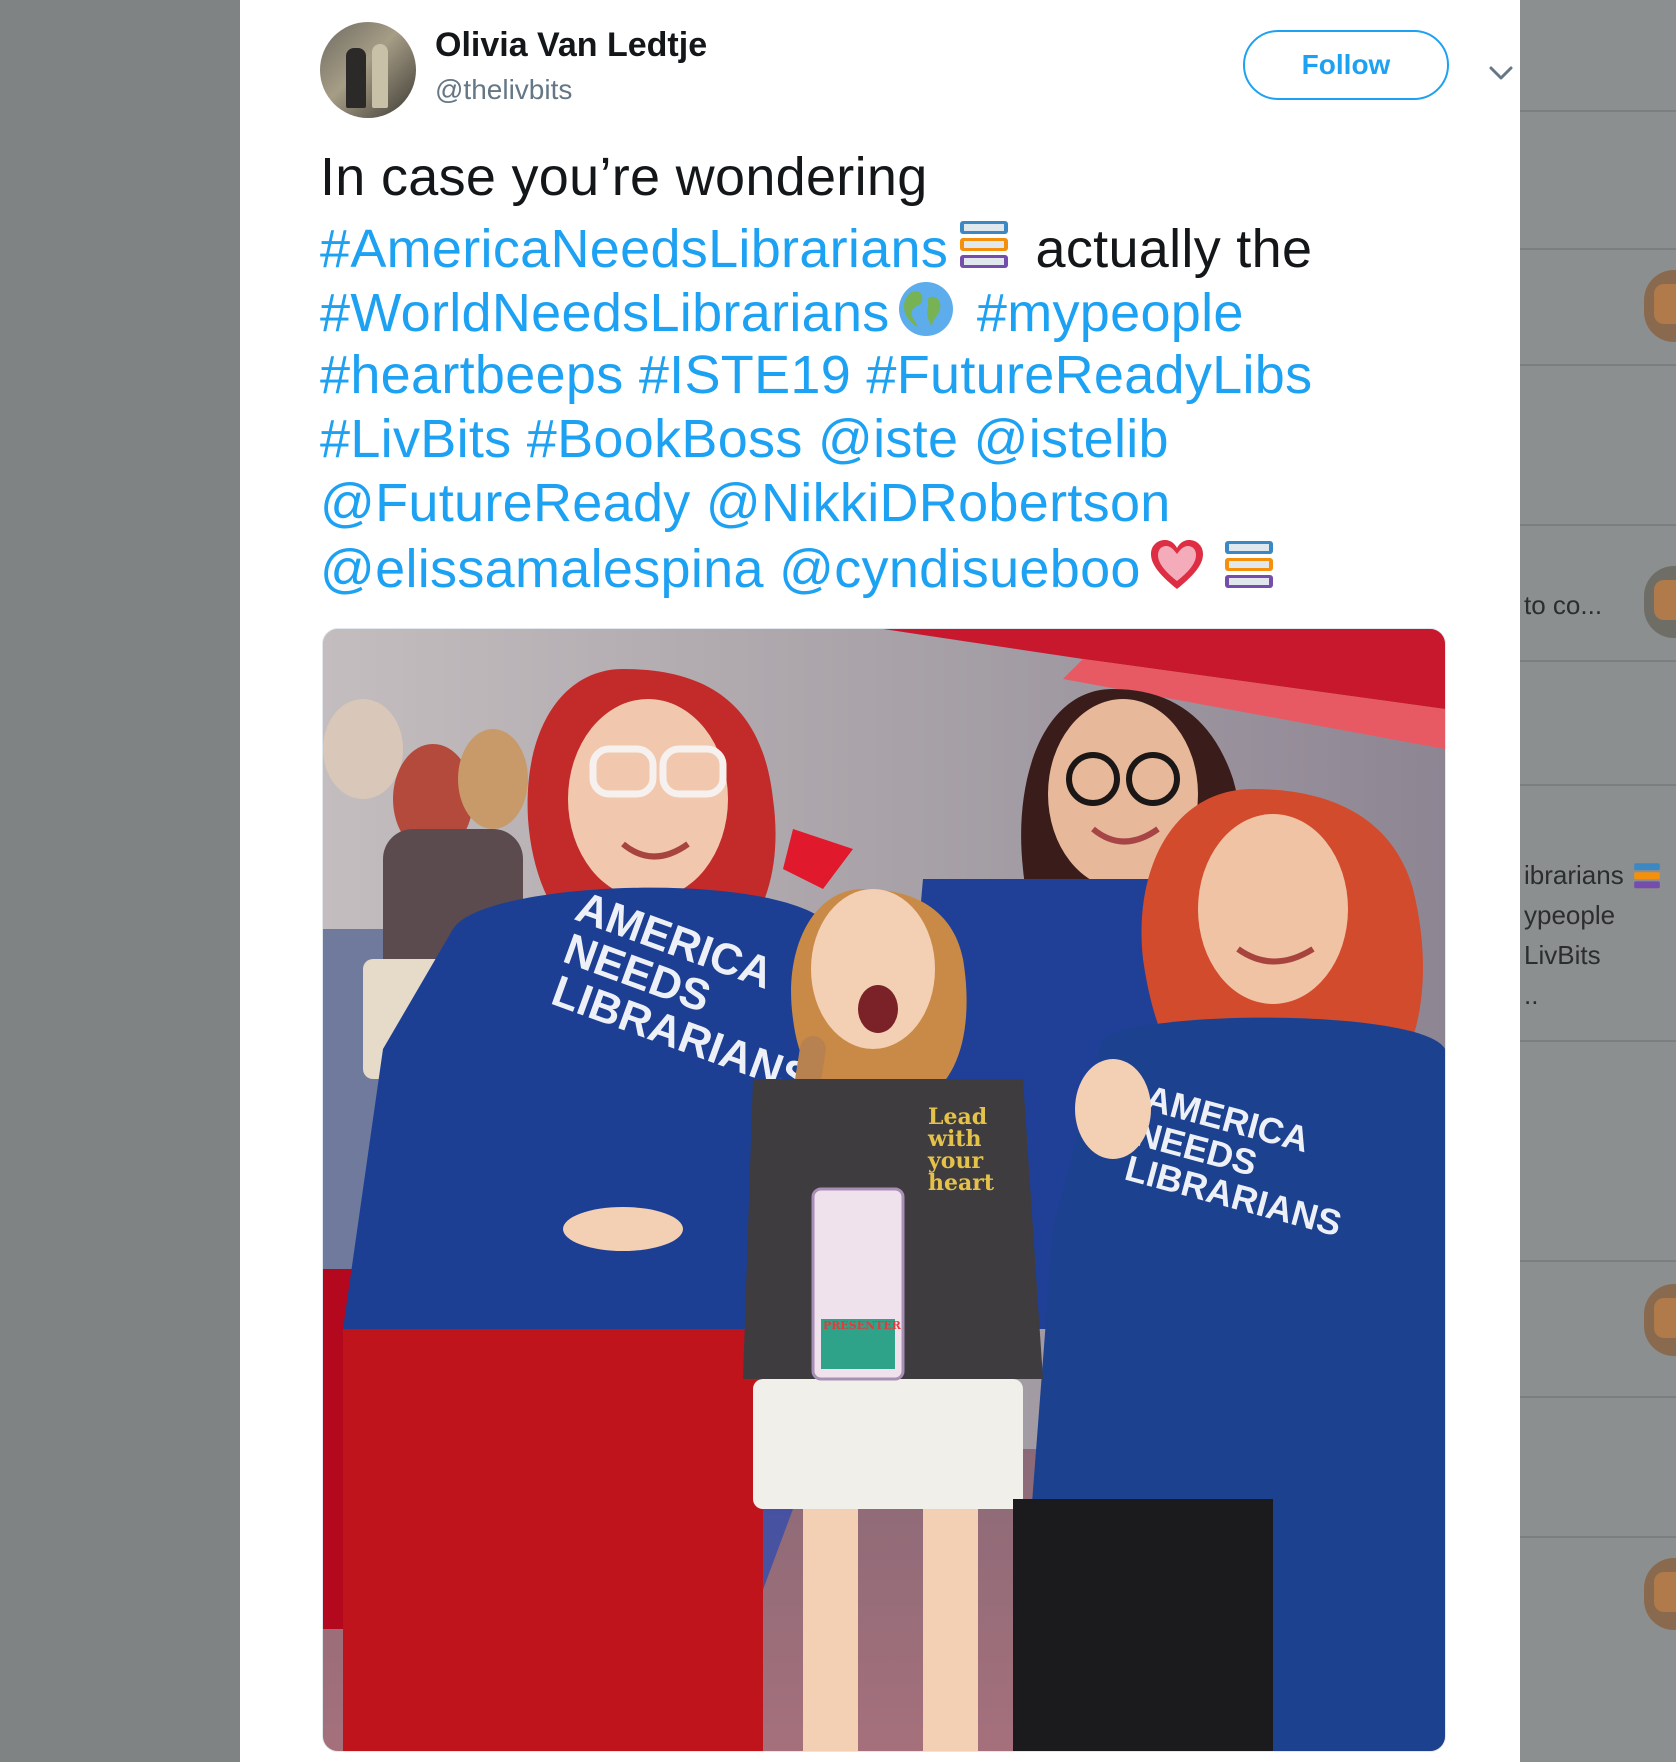  I want to click on tweet-text-line: In case you’re wondering, so click(845, 180).